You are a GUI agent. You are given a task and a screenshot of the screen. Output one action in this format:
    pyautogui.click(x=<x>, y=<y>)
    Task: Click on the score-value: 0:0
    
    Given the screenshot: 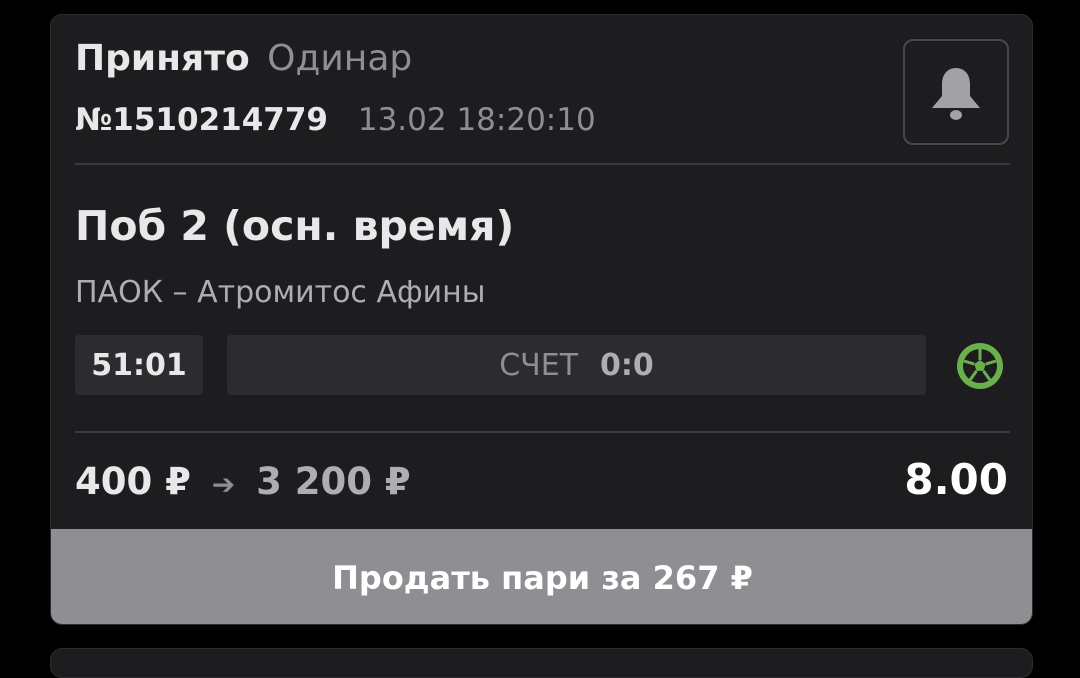 What is the action you would take?
    pyautogui.click(x=627, y=365)
    